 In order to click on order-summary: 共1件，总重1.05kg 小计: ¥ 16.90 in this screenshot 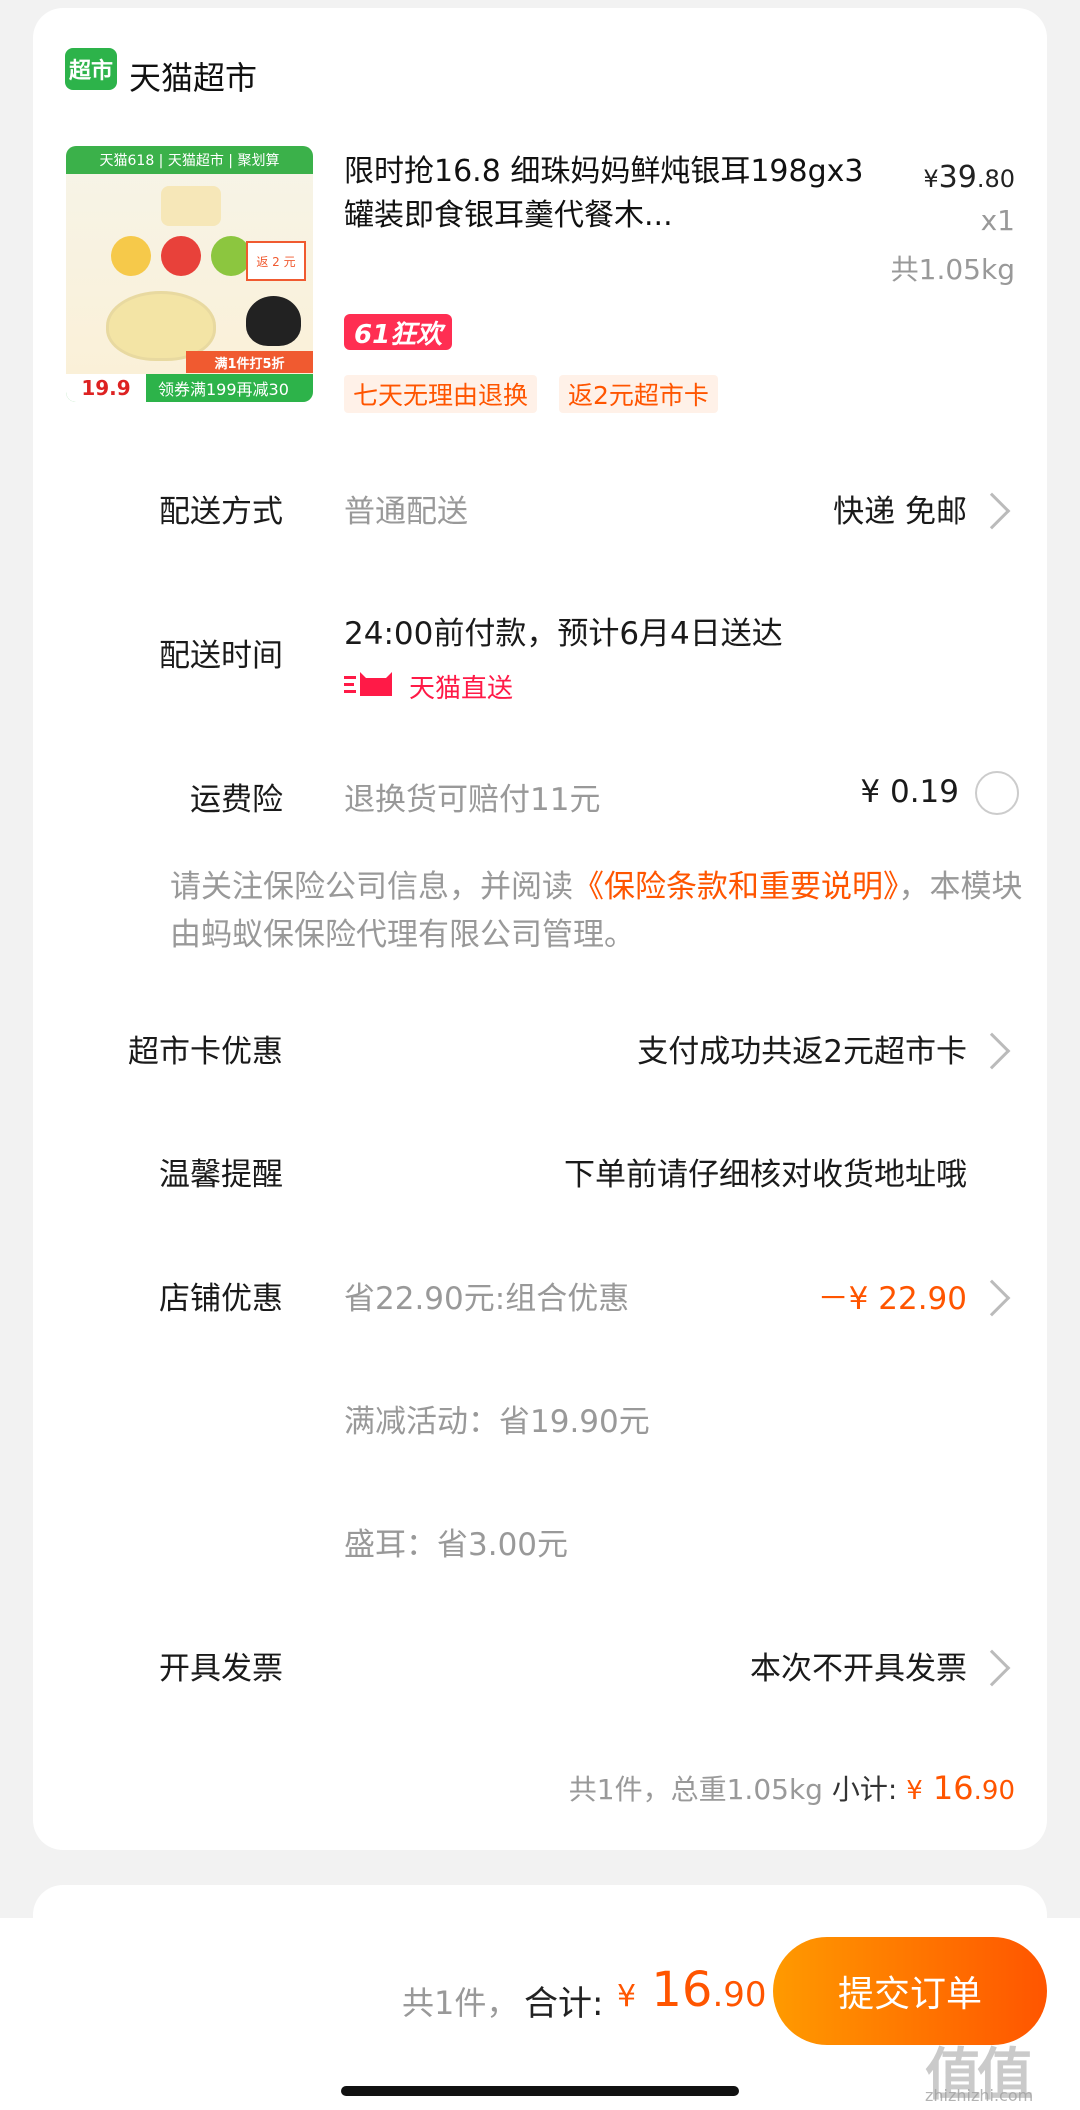, I will do `click(791, 1788)`.